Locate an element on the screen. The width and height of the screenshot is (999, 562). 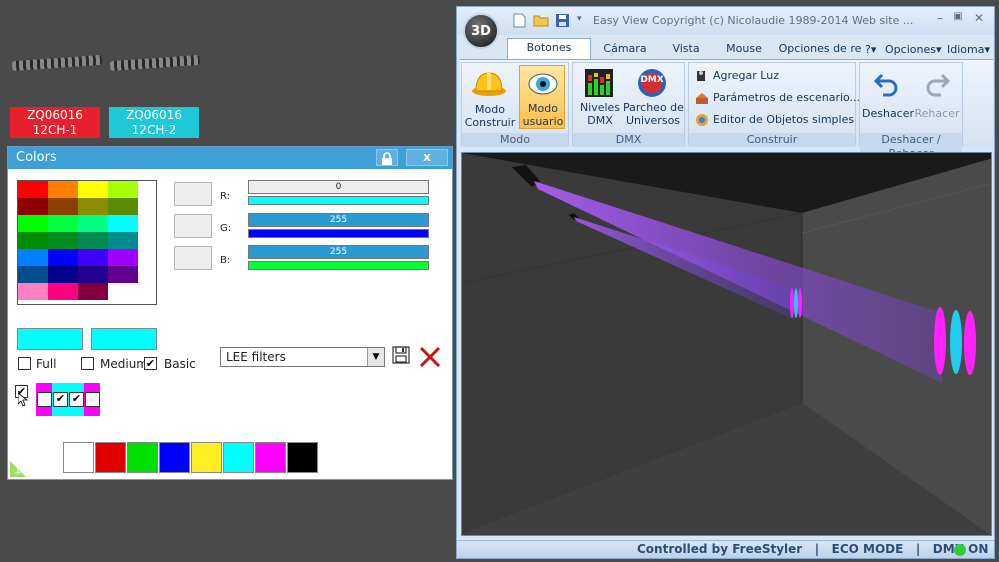
stage-settings-icon is located at coordinates (702, 98).